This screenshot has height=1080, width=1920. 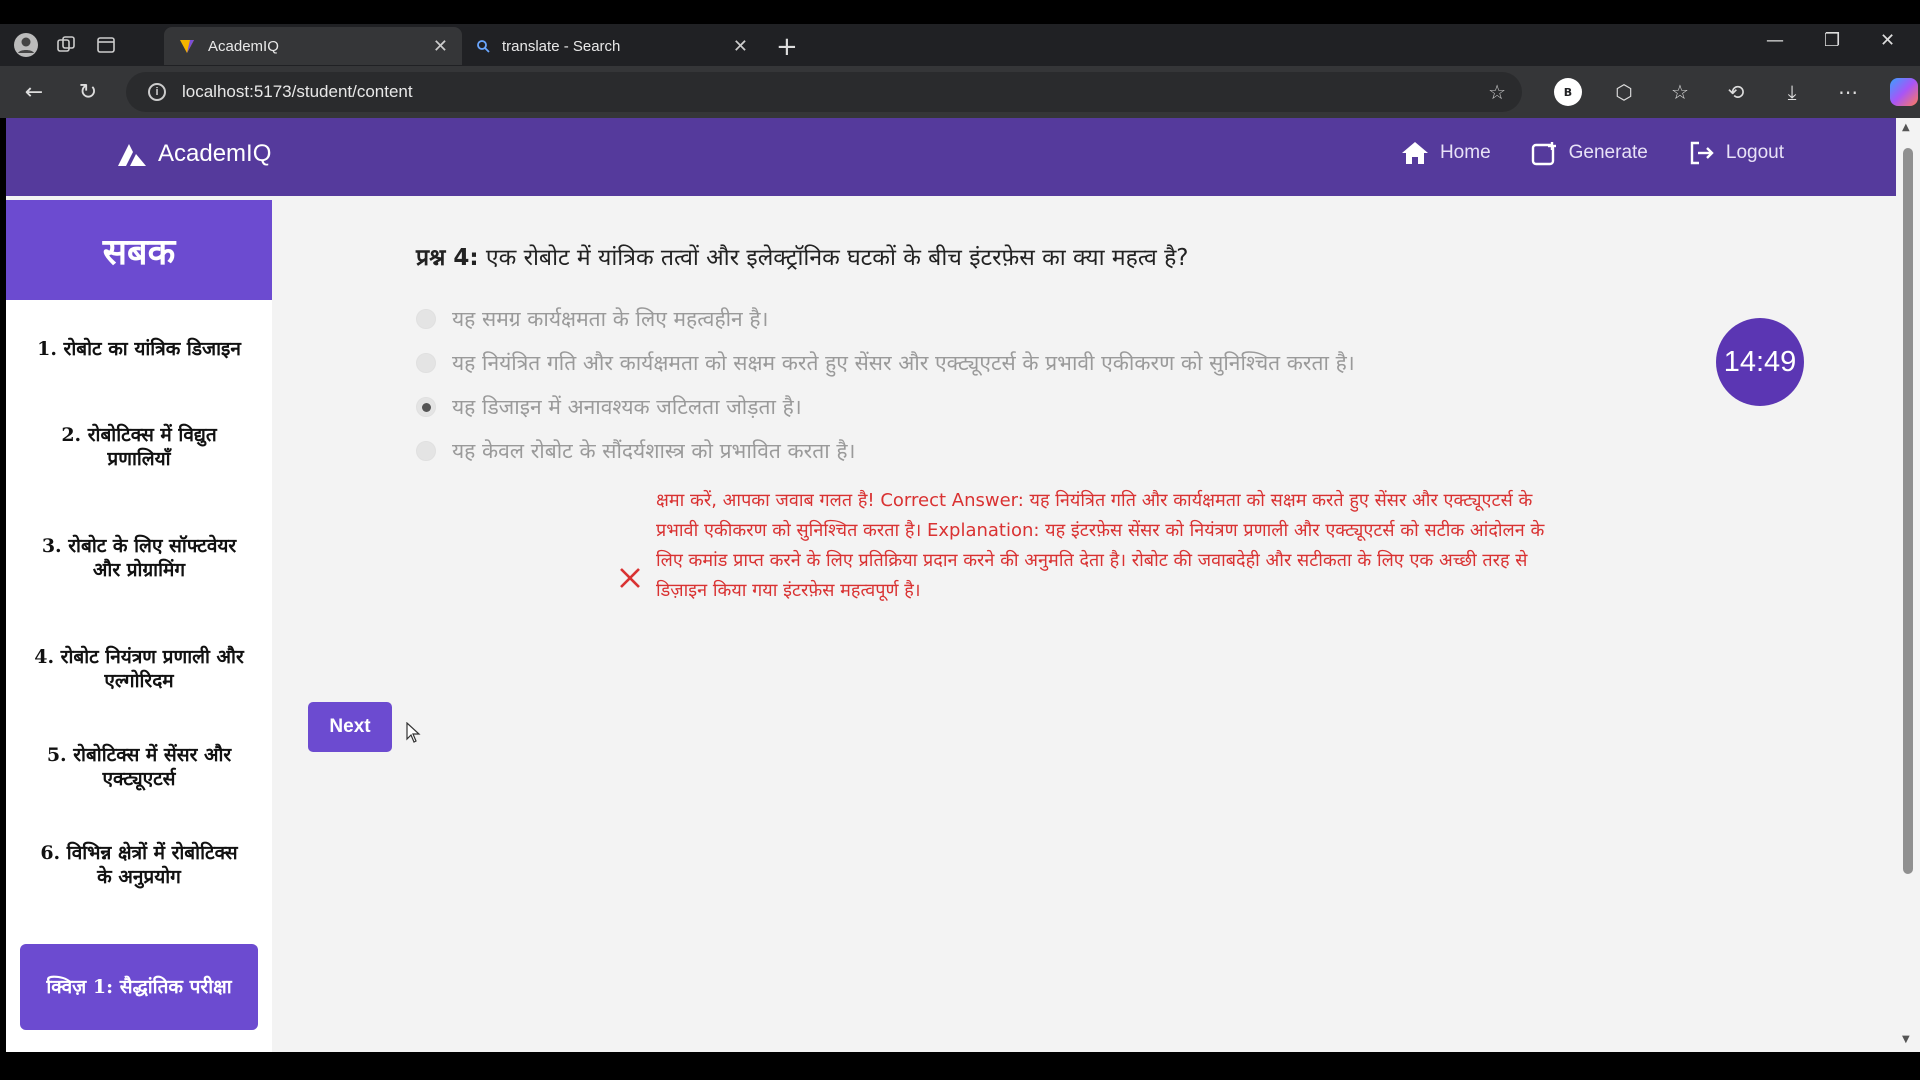 I want to click on answer-option-3: यह डिजाइन में अनावश्यक जटिलता जोड़ता है।, so click(x=609, y=407).